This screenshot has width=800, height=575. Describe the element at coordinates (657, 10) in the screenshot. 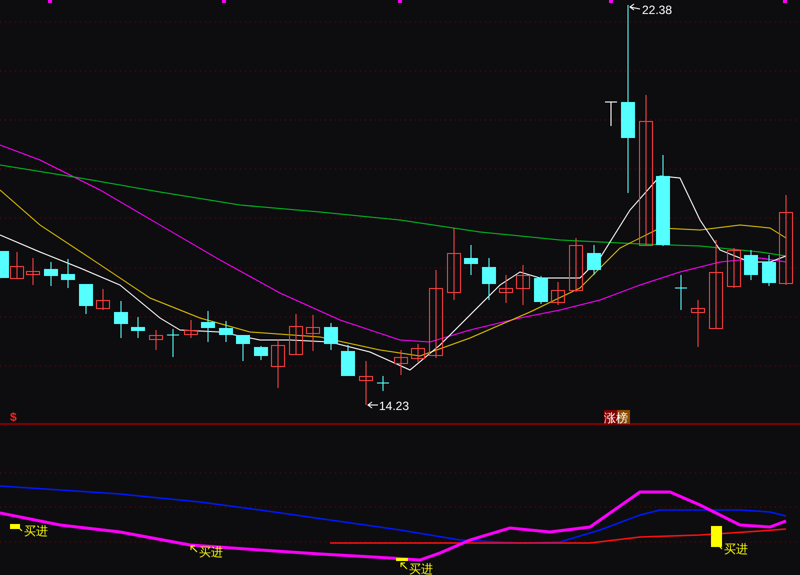

I see `high-price-label: 22.38` at that location.